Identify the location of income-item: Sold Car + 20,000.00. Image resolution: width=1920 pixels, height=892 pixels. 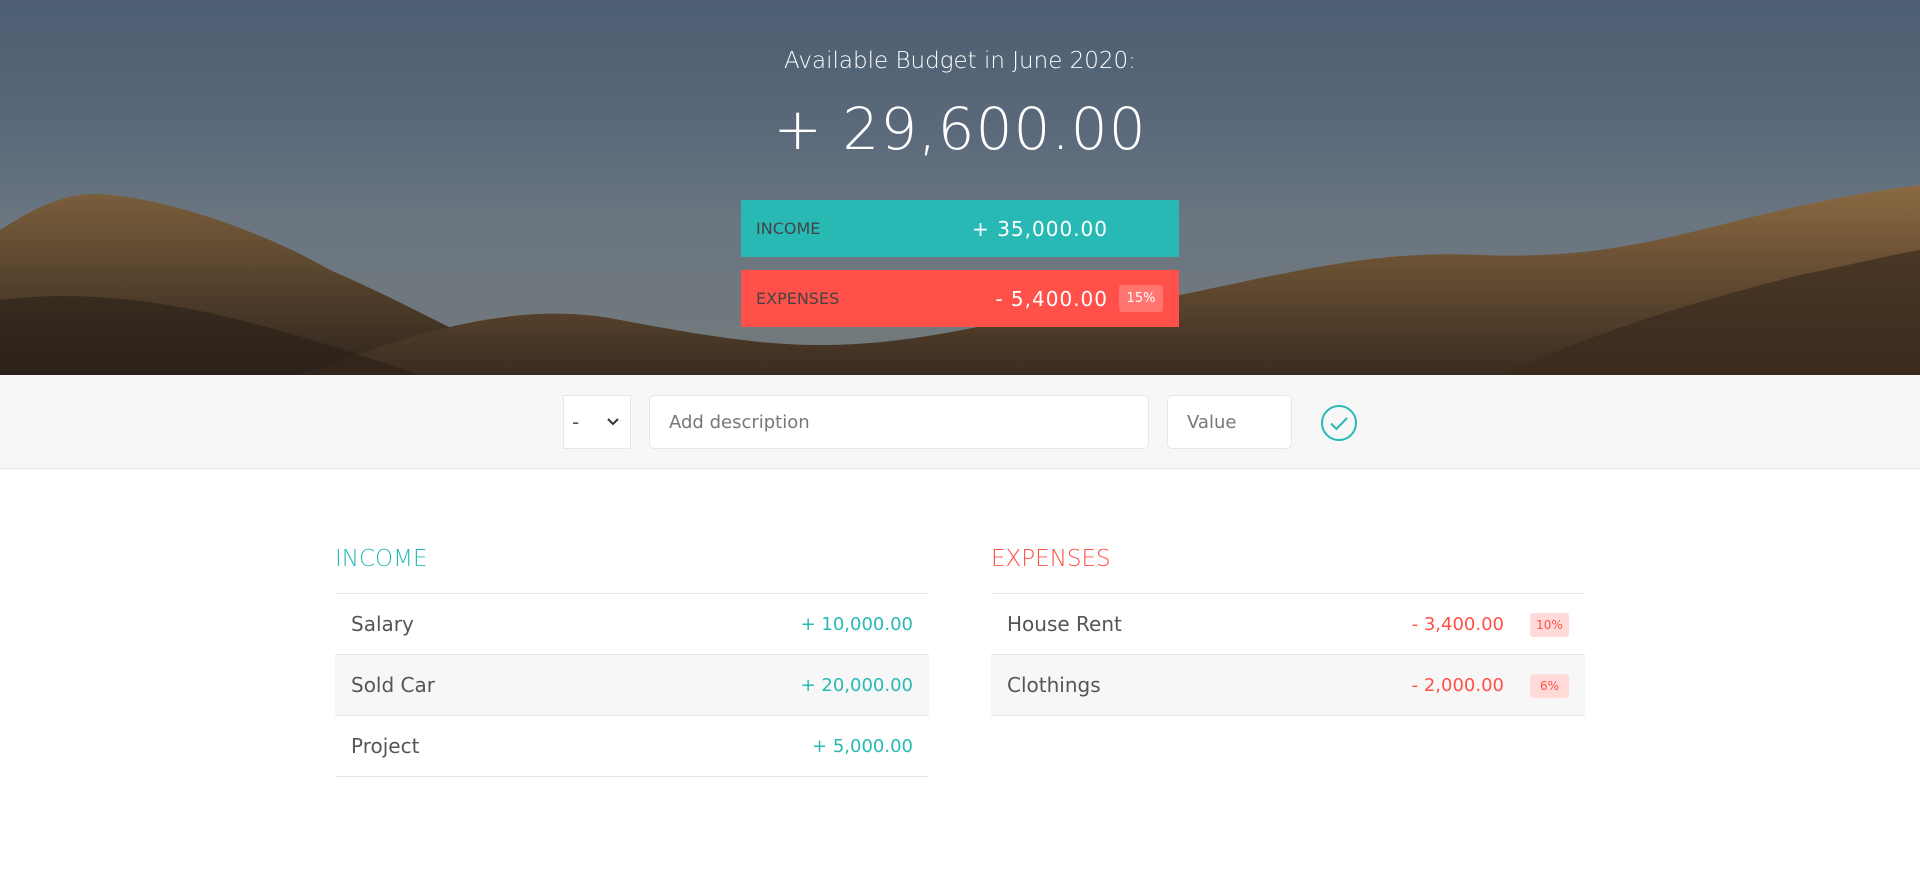
(632, 685).